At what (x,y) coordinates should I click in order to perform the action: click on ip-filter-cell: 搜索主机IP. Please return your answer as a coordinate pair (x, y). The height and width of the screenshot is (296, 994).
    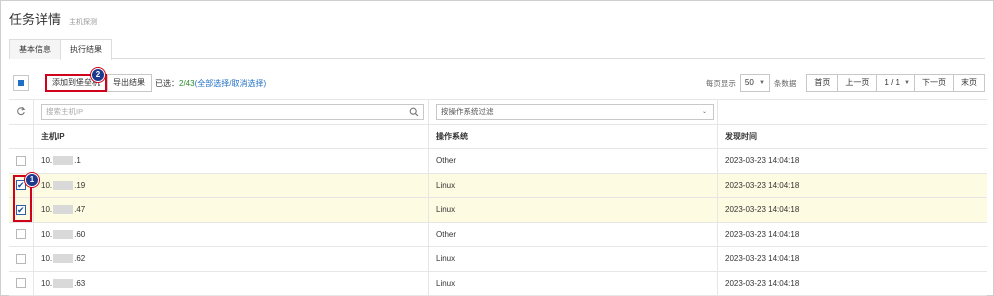
    Looking at the image, I should click on (231, 112).